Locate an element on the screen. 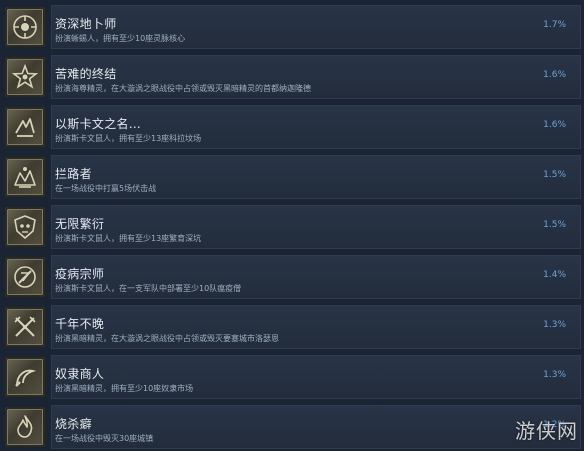 The height and width of the screenshot is (451, 584). achievement-description: 扮演黑暗精灵，拥有至少10座奴隶市场 is located at coordinates (124, 388).